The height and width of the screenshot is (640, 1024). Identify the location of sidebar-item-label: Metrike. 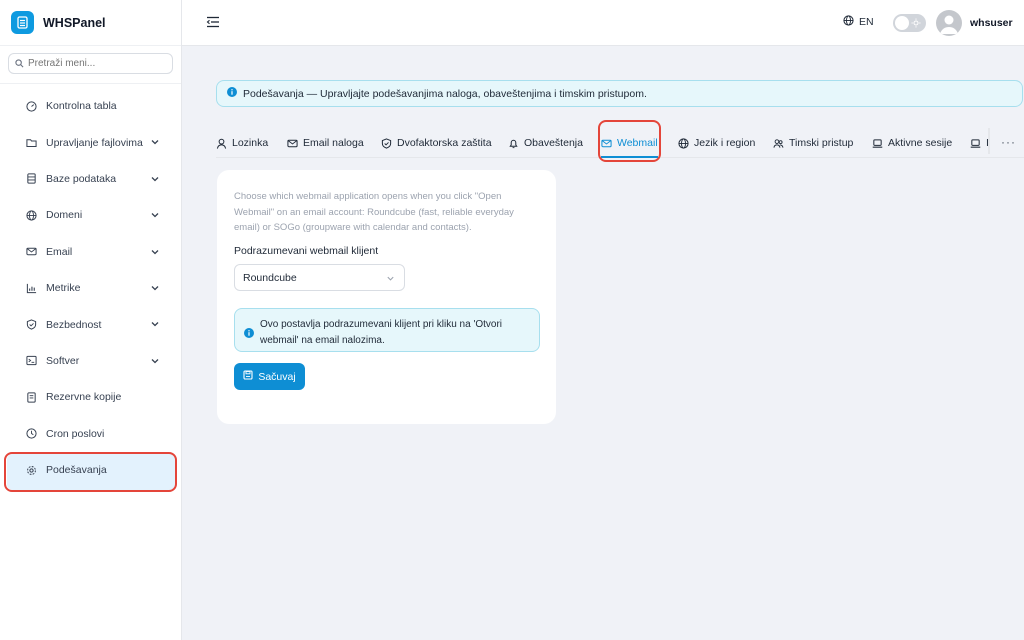
(63, 288).